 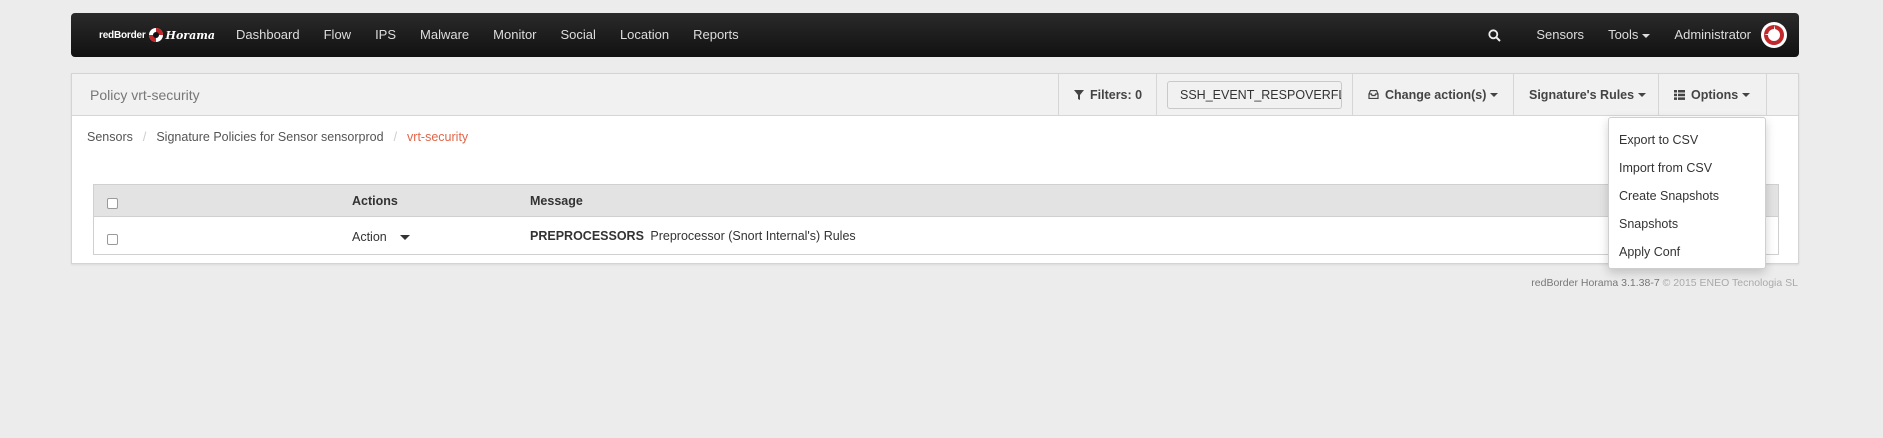 I want to click on row-message-text: Preprocessor (Snort Internal's) Rules, so click(x=753, y=235).